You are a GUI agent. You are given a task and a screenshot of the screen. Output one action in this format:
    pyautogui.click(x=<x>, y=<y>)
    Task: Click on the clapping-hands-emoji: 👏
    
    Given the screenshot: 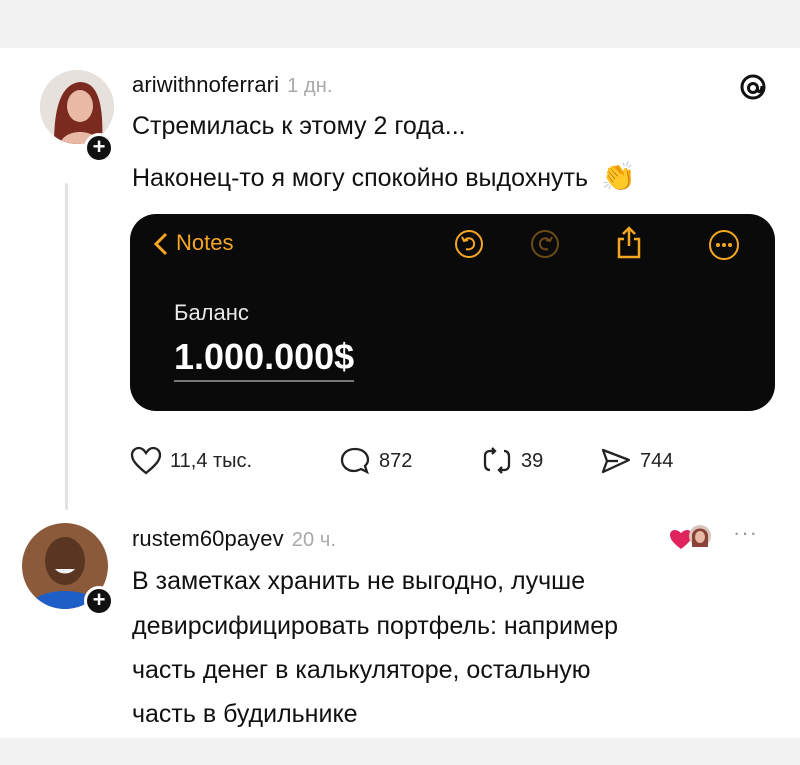 What is the action you would take?
    pyautogui.click(x=618, y=176)
    